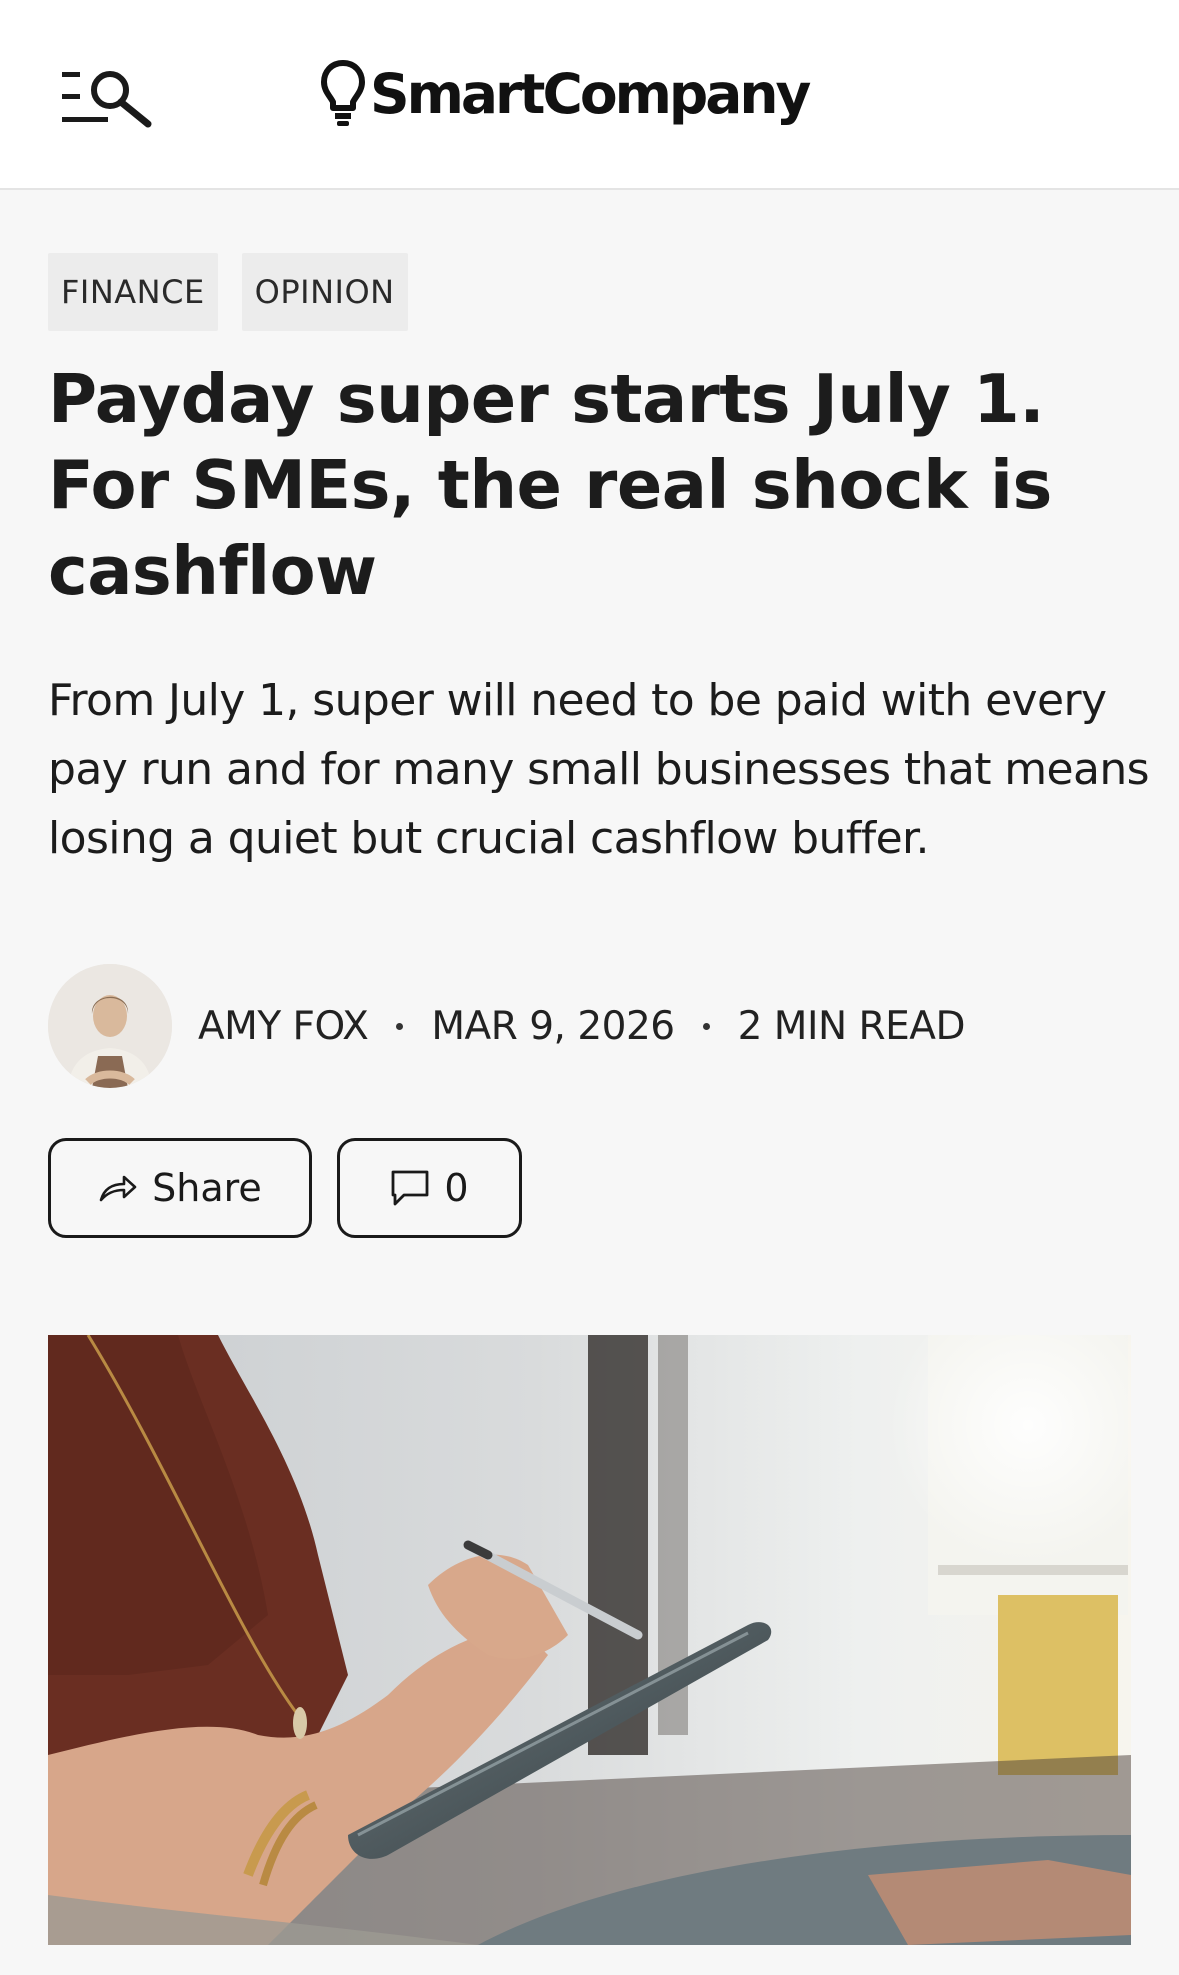  What do you see at coordinates (133, 292) in the screenshot?
I see `tag-finance: FINANCE` at bounding box center [133, 292].